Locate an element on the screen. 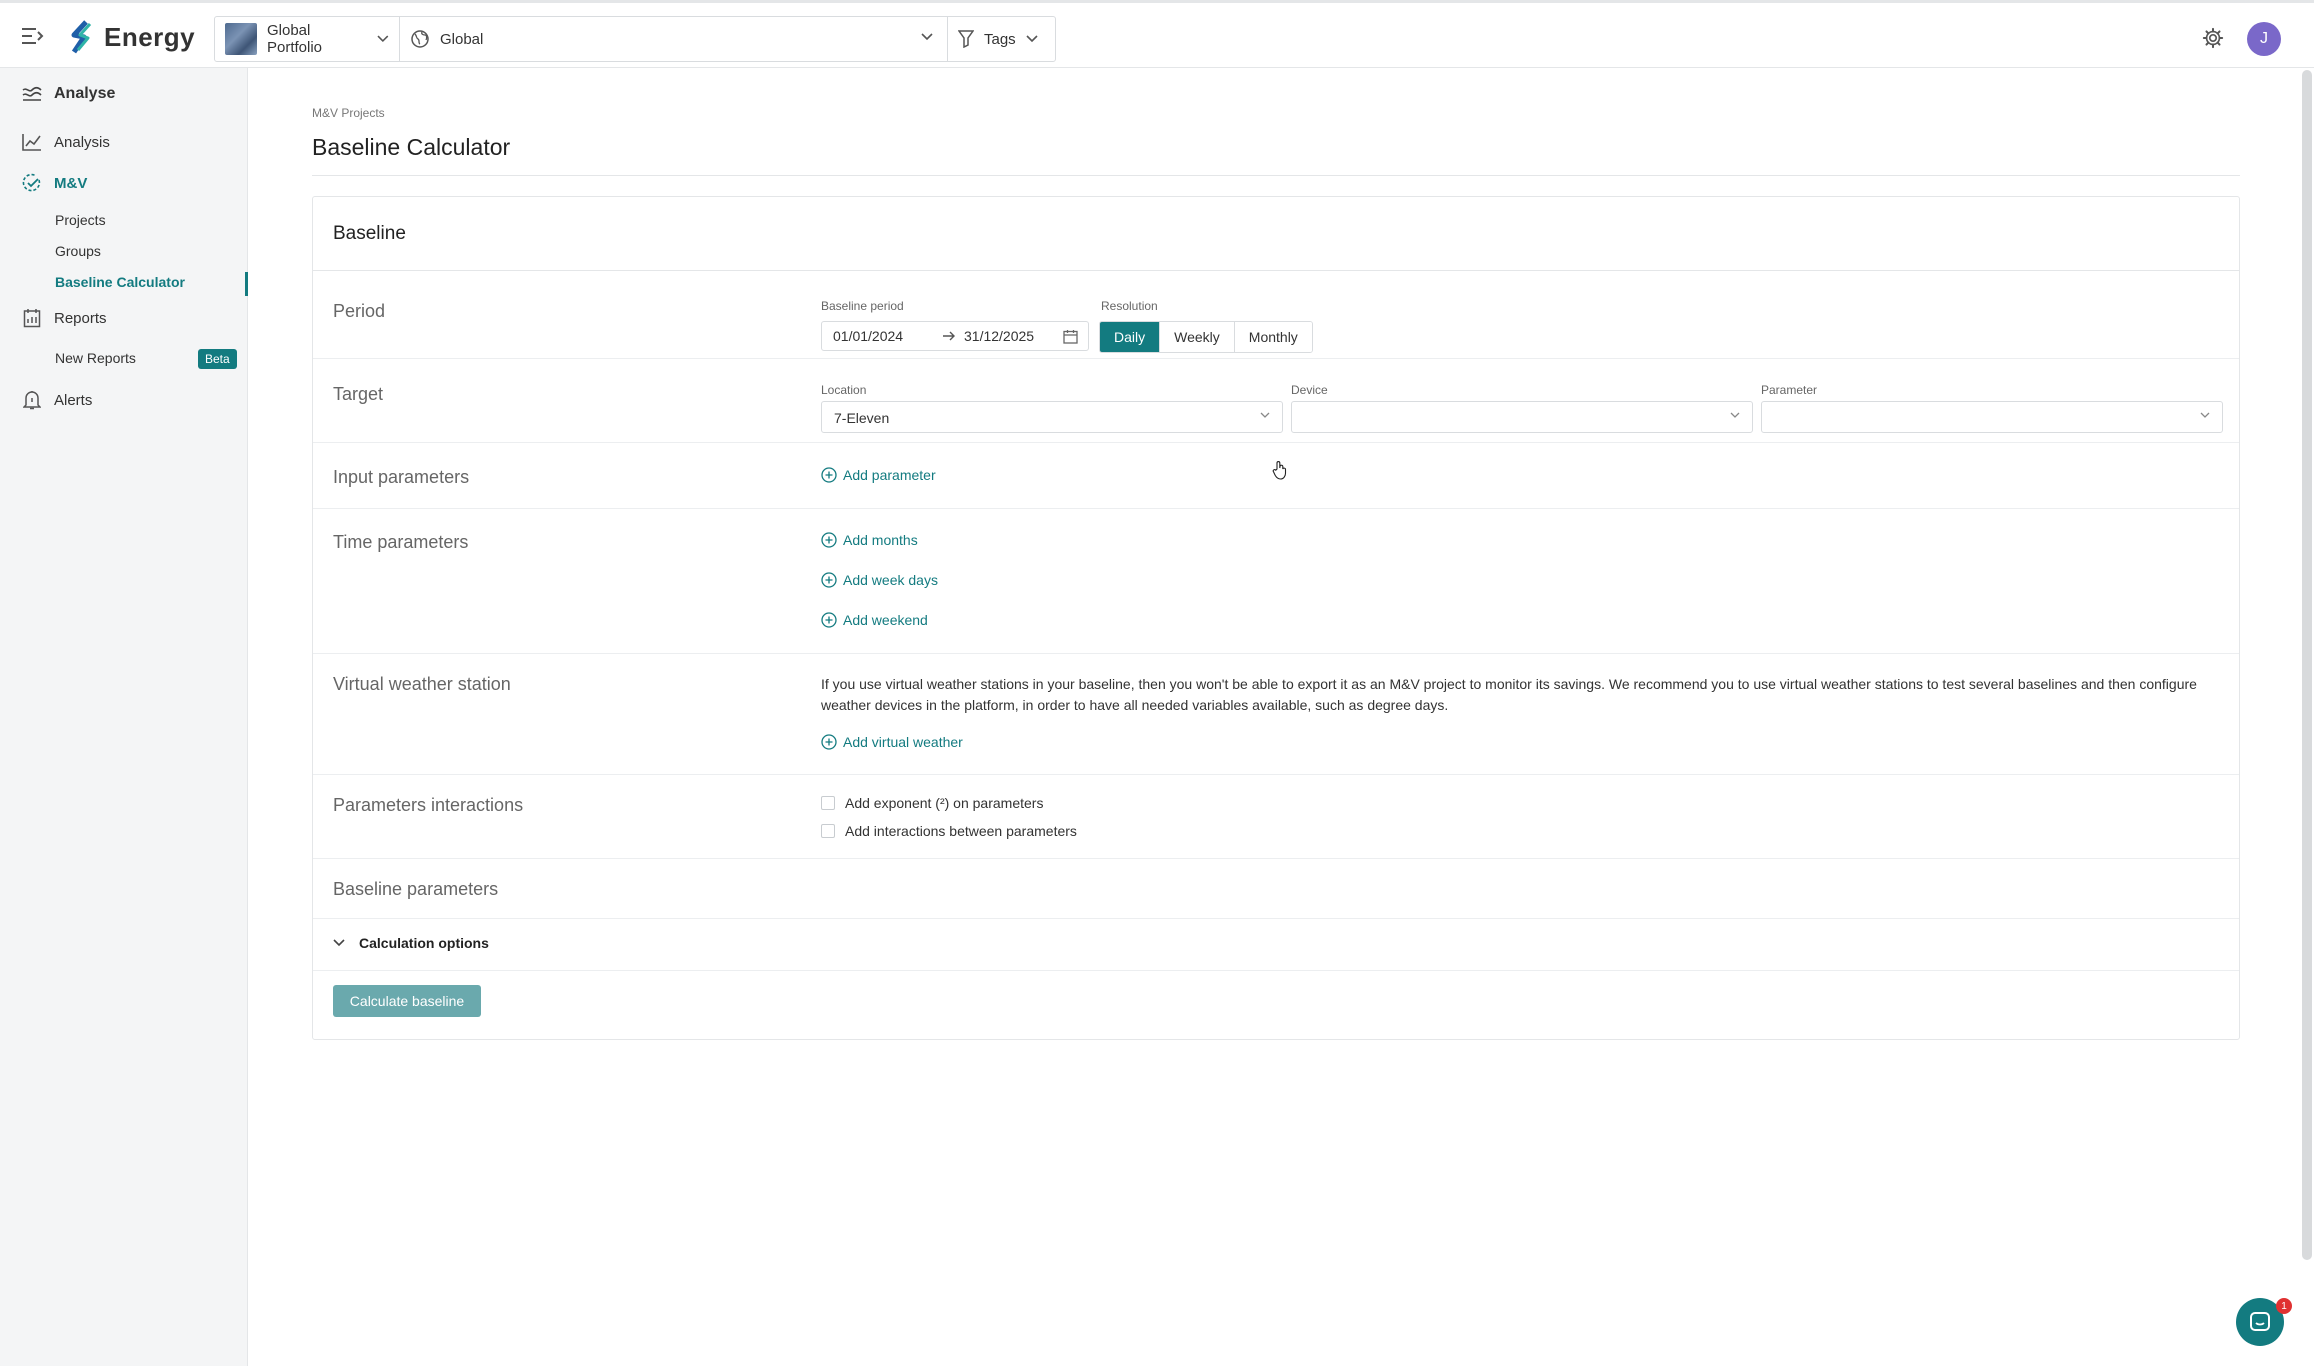 This screenshot has height=1366, width=2314. add-parameter-link: Add parameter is located at coordinates (878, 475).